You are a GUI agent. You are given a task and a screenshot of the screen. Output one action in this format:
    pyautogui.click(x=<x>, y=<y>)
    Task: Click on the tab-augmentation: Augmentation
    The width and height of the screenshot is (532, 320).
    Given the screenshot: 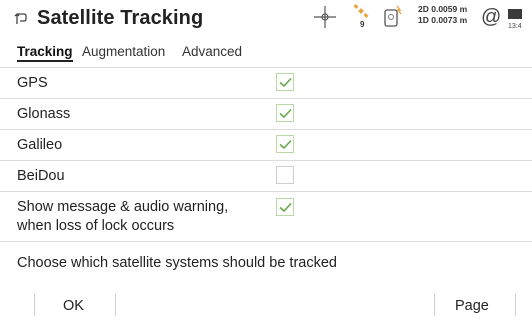 What is the action you would take?
    pyautogui.click(x=123, y=51)
    